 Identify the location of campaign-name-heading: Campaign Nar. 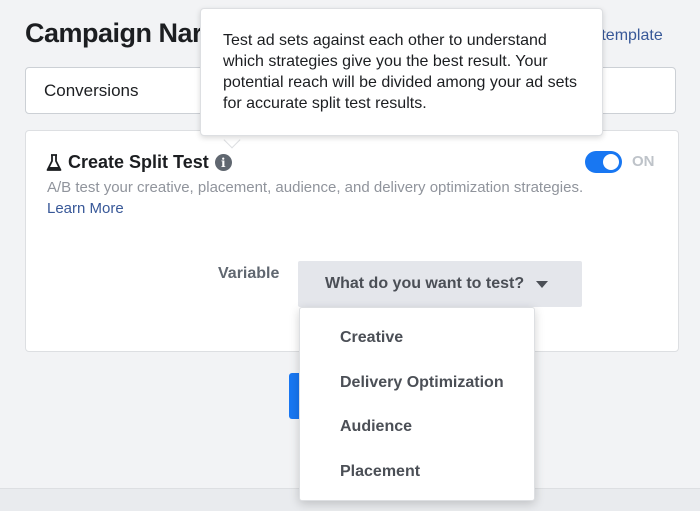
(114, 33).